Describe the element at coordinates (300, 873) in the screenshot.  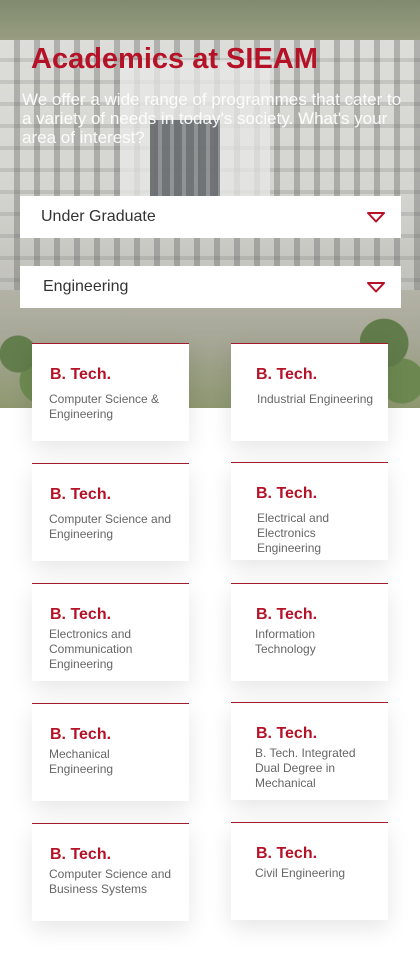
I see `programme-name: Civil Engineering` at that location.